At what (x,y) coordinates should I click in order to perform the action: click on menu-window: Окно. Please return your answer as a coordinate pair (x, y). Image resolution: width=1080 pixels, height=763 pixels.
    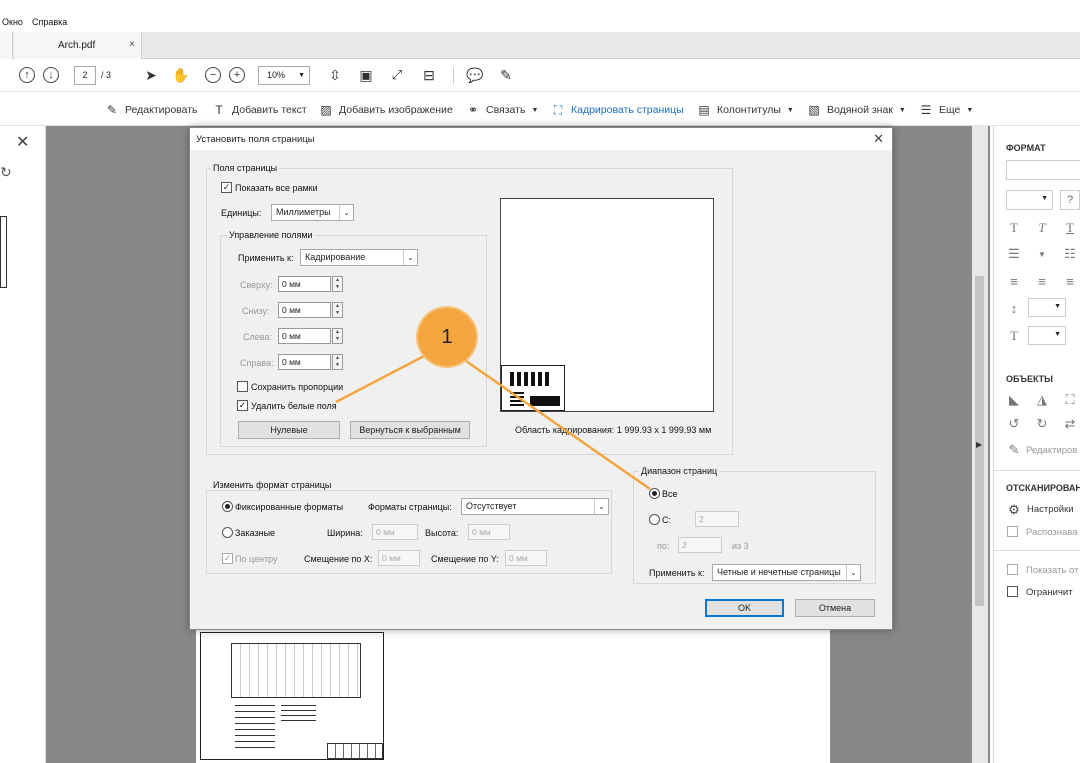
    Looking at the image, I should click on (12, 22).